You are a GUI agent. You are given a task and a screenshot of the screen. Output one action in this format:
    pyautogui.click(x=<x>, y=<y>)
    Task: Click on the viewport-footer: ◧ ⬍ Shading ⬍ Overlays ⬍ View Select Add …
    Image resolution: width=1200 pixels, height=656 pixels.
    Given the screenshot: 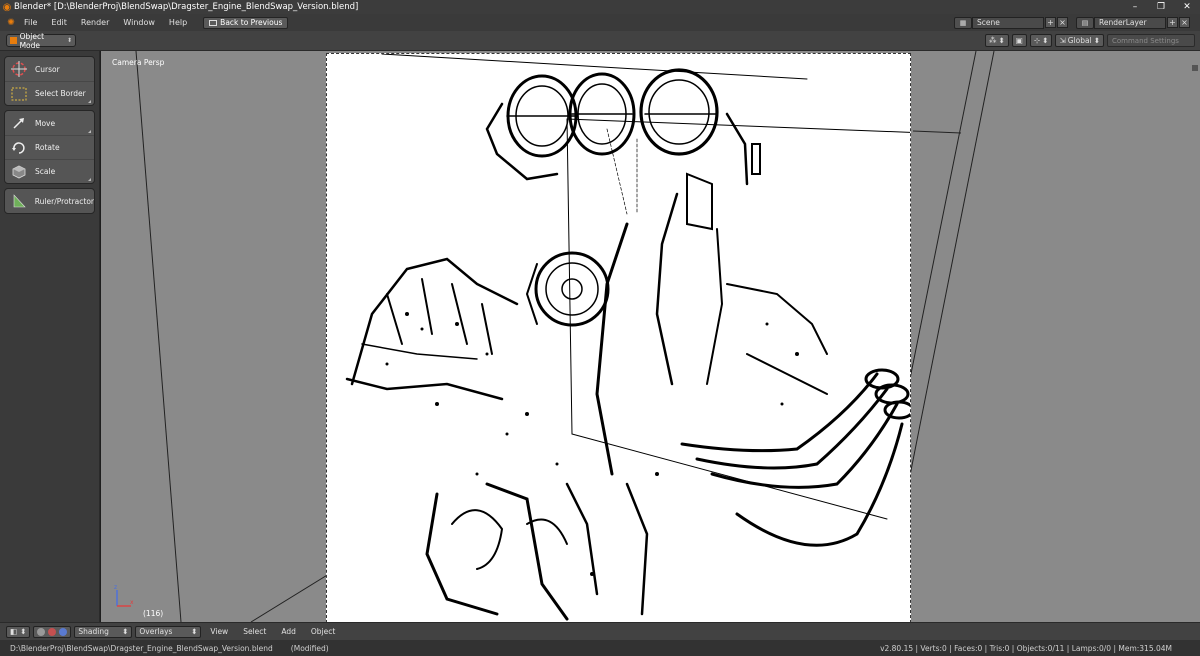 What is the action you would take?
    pyautogui.click(x=600, y=631)
    